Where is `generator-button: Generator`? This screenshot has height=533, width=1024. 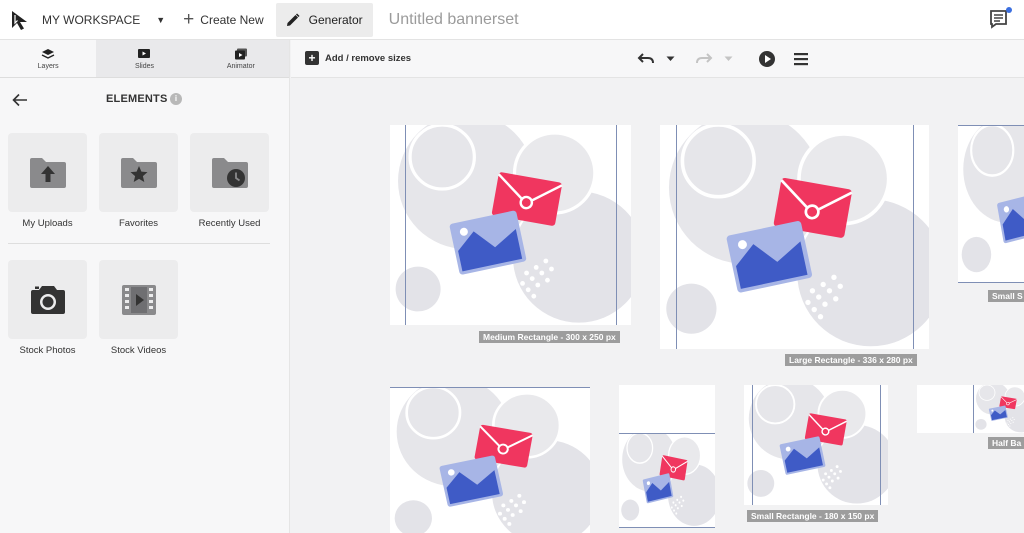
generator-button: Generator is located at coordinates (324, 19).